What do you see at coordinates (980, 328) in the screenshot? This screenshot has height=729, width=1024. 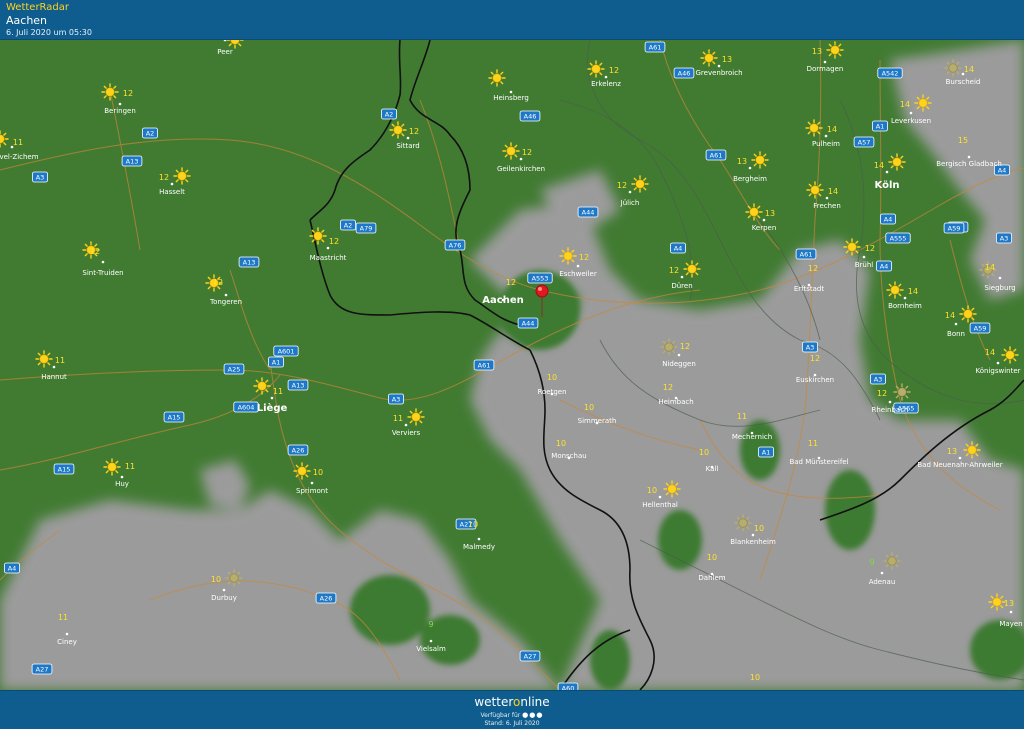 I see `road-label: A59` at bounding box center [980, 328].